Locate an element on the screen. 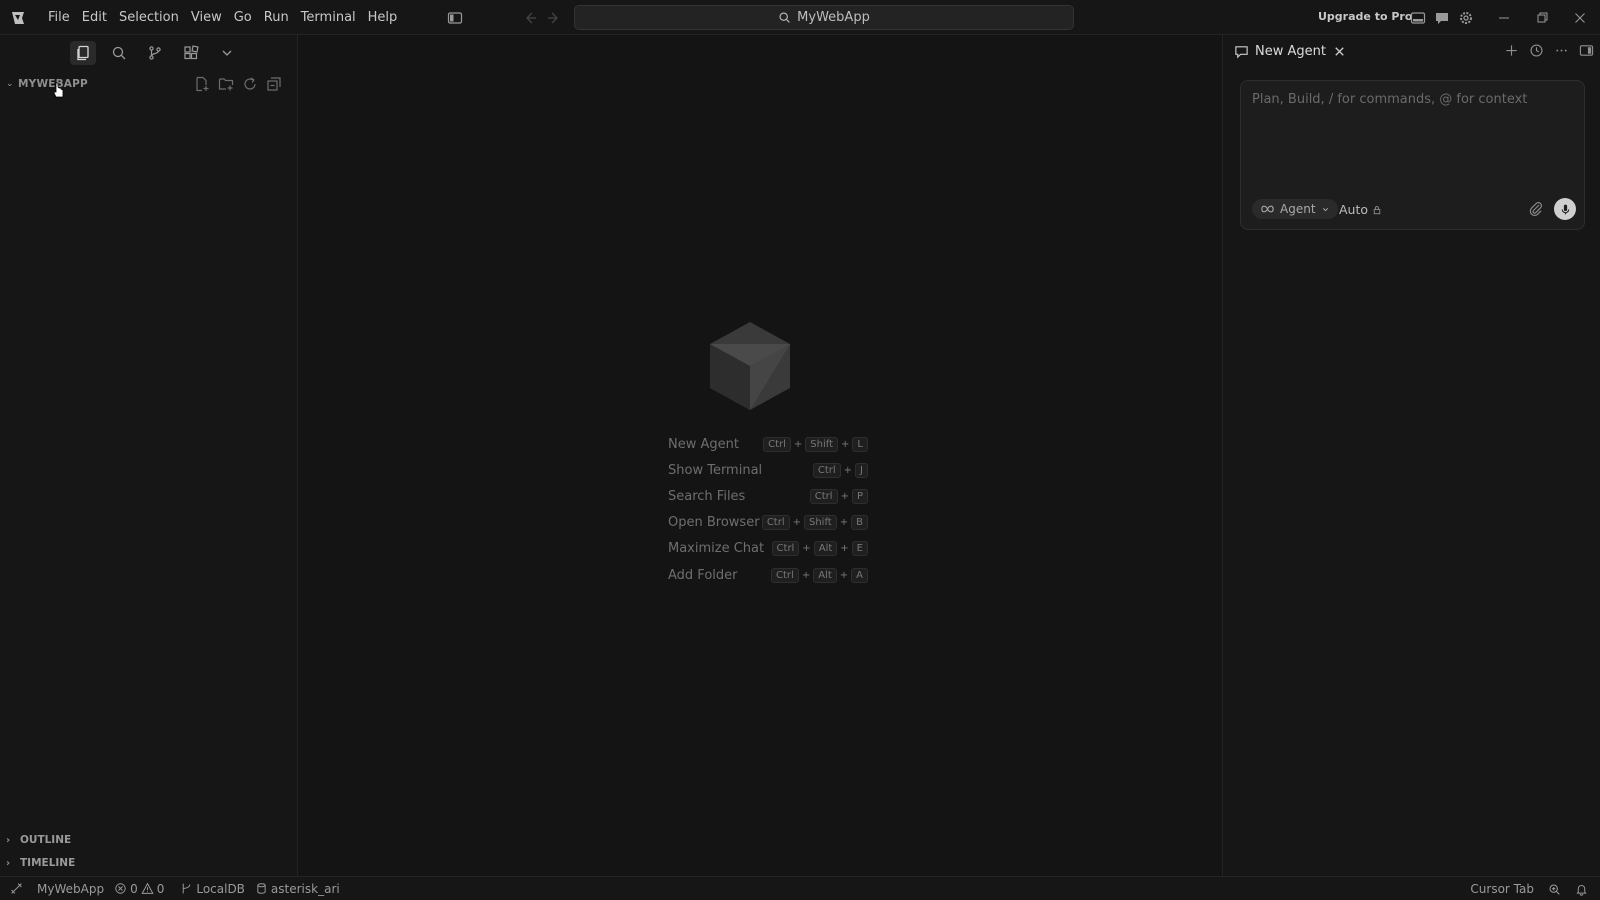  minimize-icon is located at coordinates (1504, 18).